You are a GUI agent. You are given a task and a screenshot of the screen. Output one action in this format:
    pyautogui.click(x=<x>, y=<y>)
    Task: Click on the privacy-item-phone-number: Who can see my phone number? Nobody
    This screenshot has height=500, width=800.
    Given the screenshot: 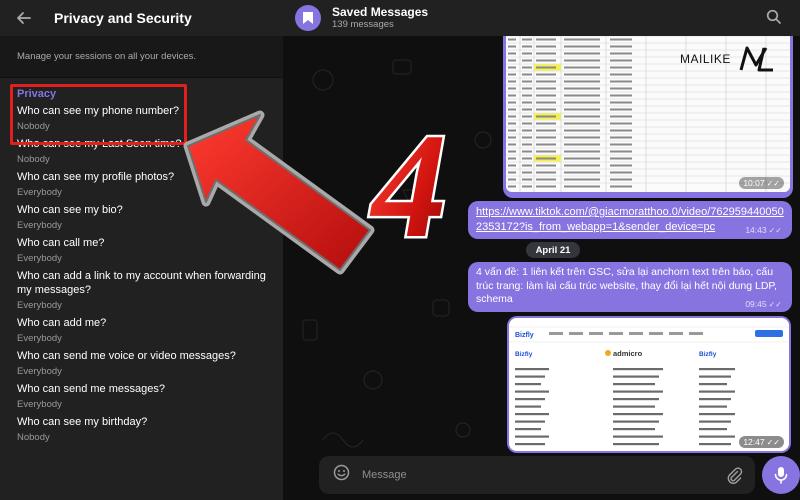 What is the action you would take?
    pyautogui.click(x=141, y=116)
    